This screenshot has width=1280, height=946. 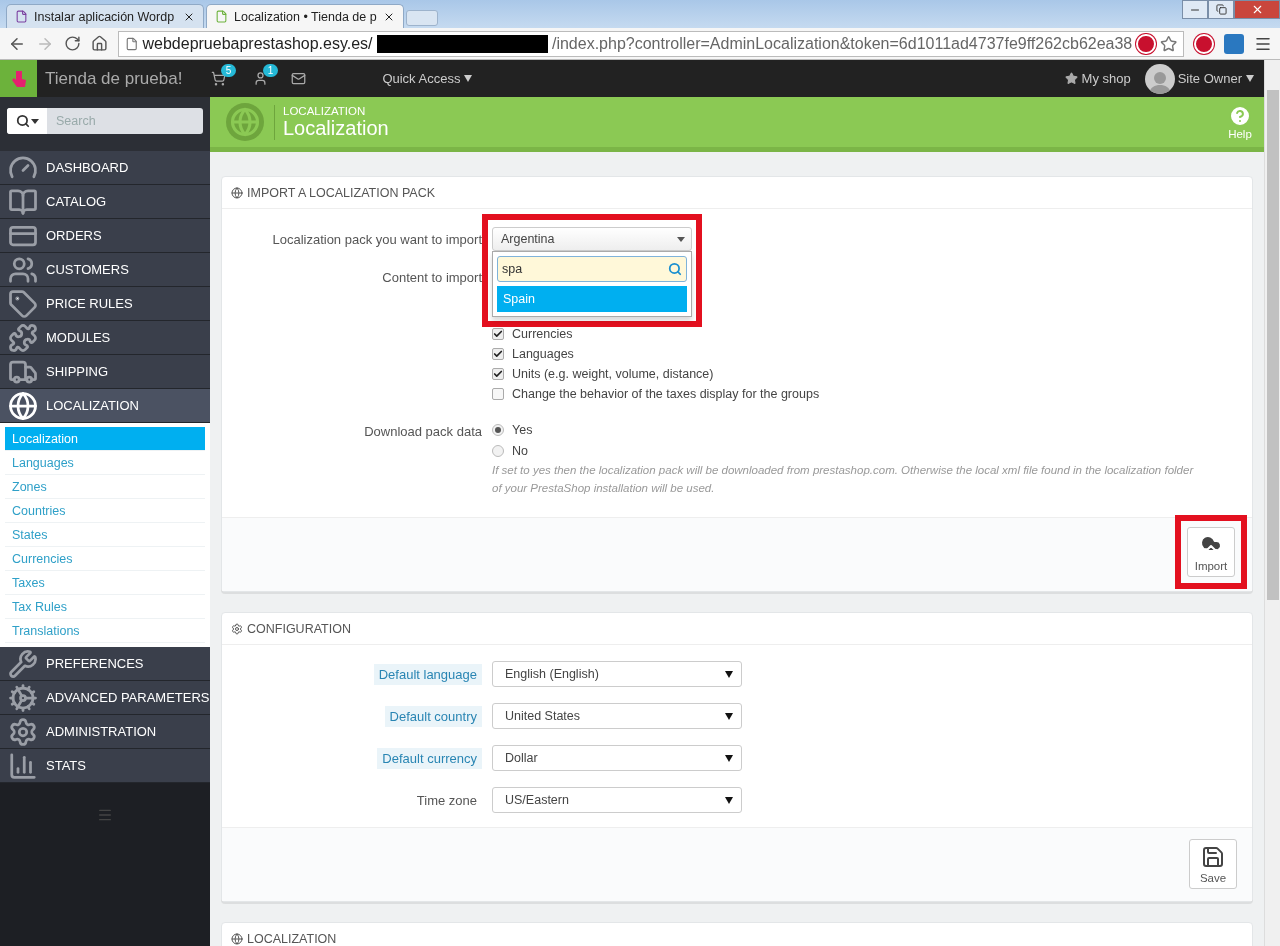 I want to click on page-title: Localization, so click(x=336, y=128).